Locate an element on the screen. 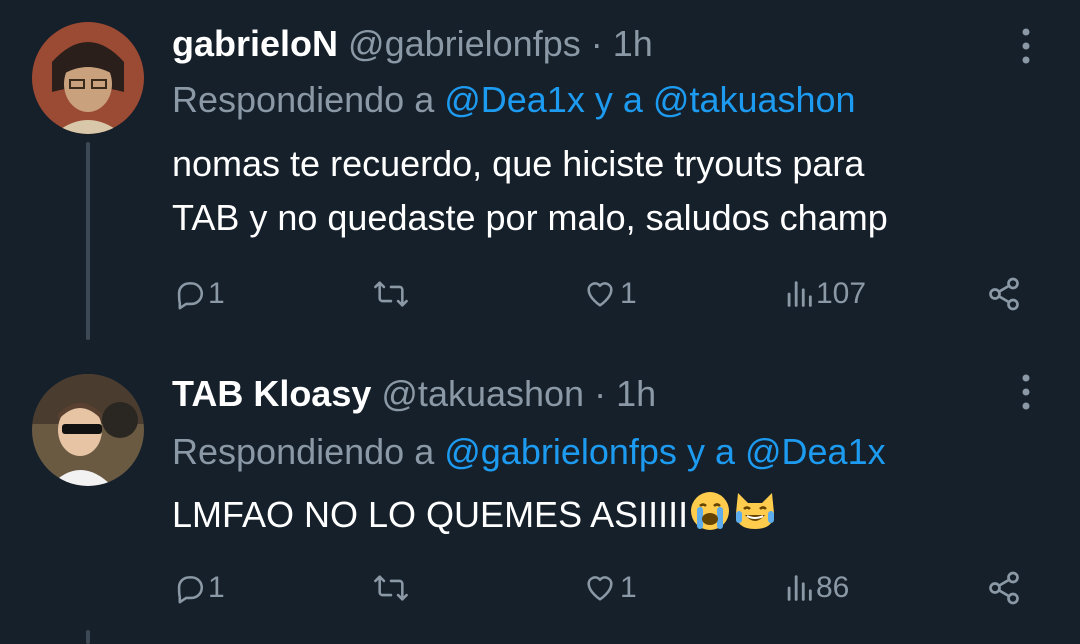 This screenshot has width=1080, height=644. replying-to: Respondiendo a @gabrielonfps y a @Dea1x is located at coordinates (529, 452).